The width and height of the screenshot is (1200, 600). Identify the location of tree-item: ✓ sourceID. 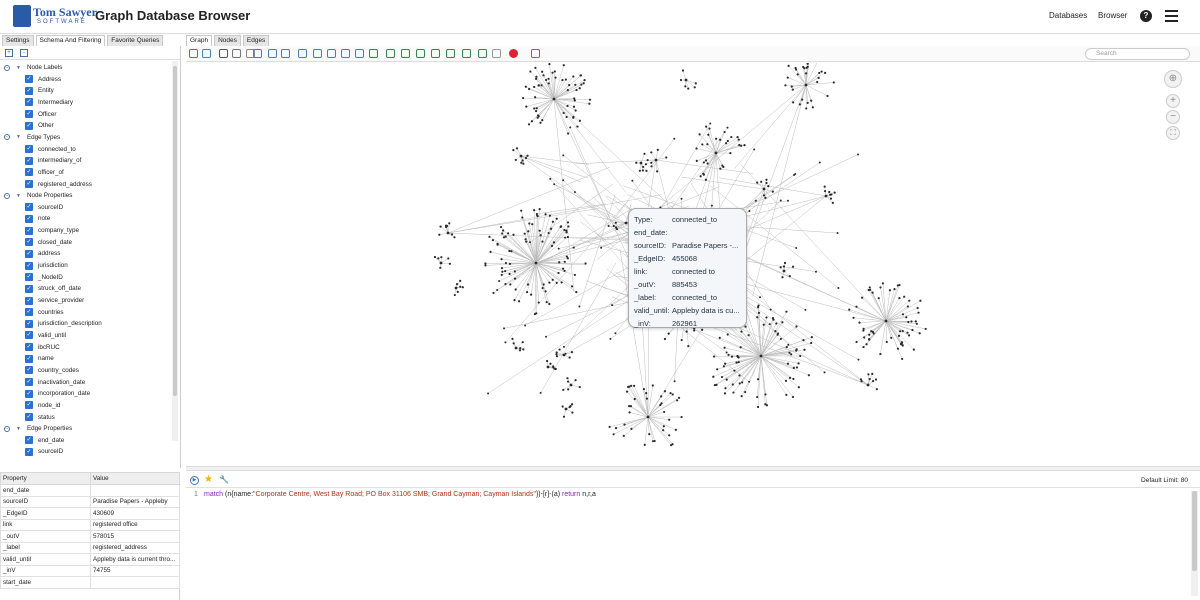
(44, 207).